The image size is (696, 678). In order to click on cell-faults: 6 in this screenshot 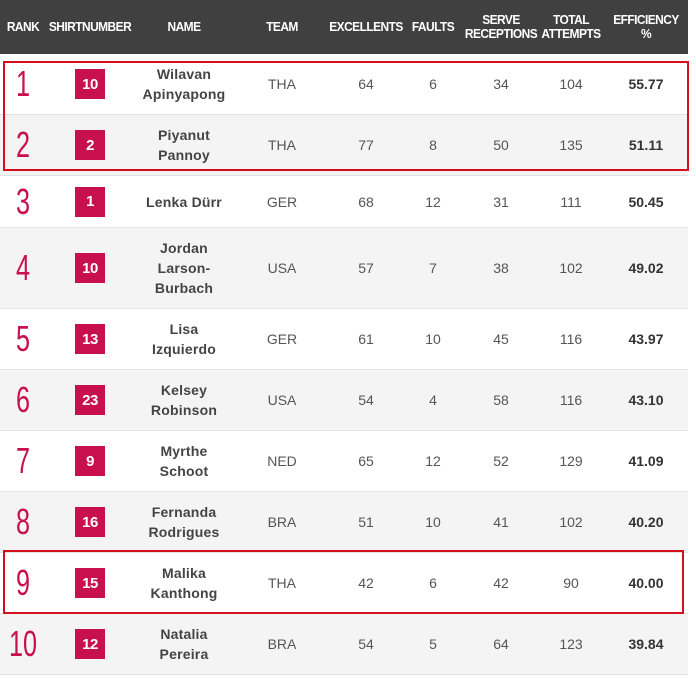, I will do `click(433, 583)`.